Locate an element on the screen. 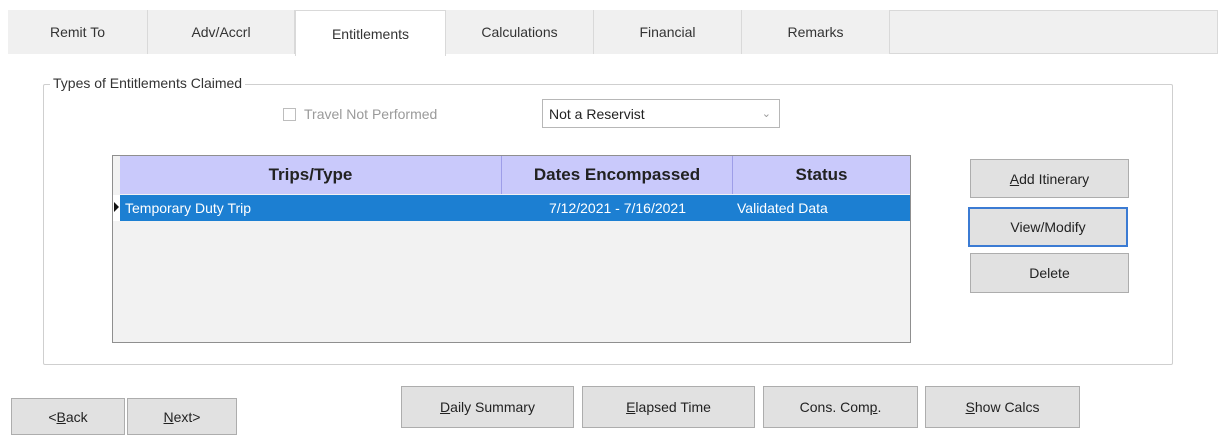  add-itinerary-button: Add Itinerary is located at coordinates (1049, 178).